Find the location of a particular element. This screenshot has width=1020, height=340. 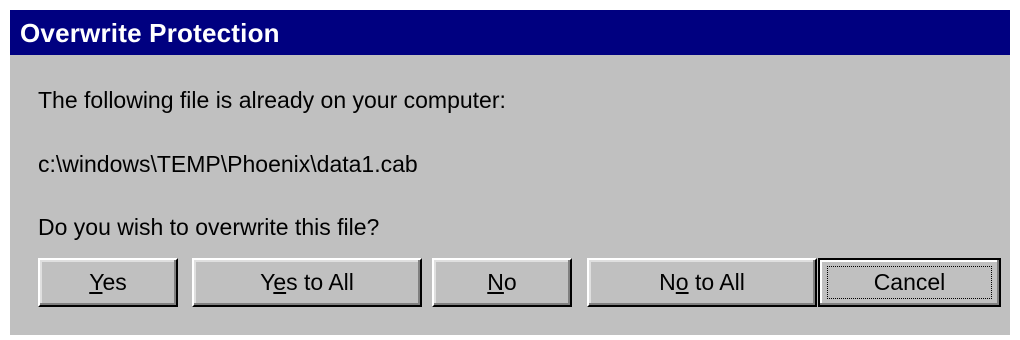

yes-button-label: Yes is located at coordinates (108, 282).